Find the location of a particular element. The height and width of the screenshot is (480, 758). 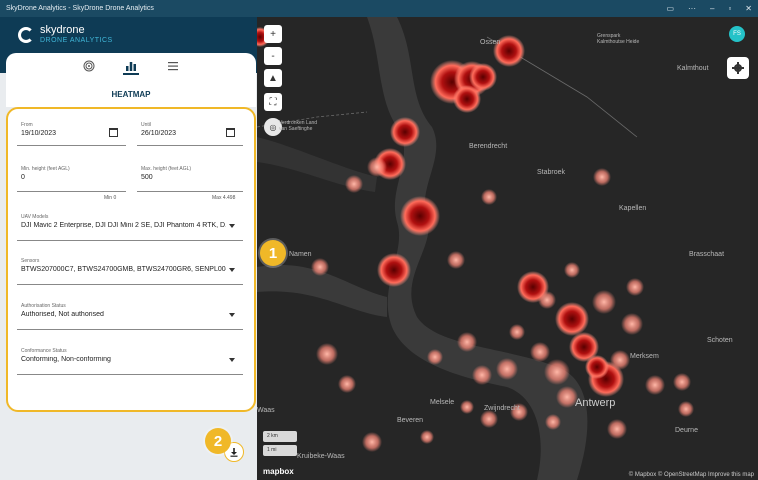

skydrone-logo-icon is located at coordinates (26, 35).